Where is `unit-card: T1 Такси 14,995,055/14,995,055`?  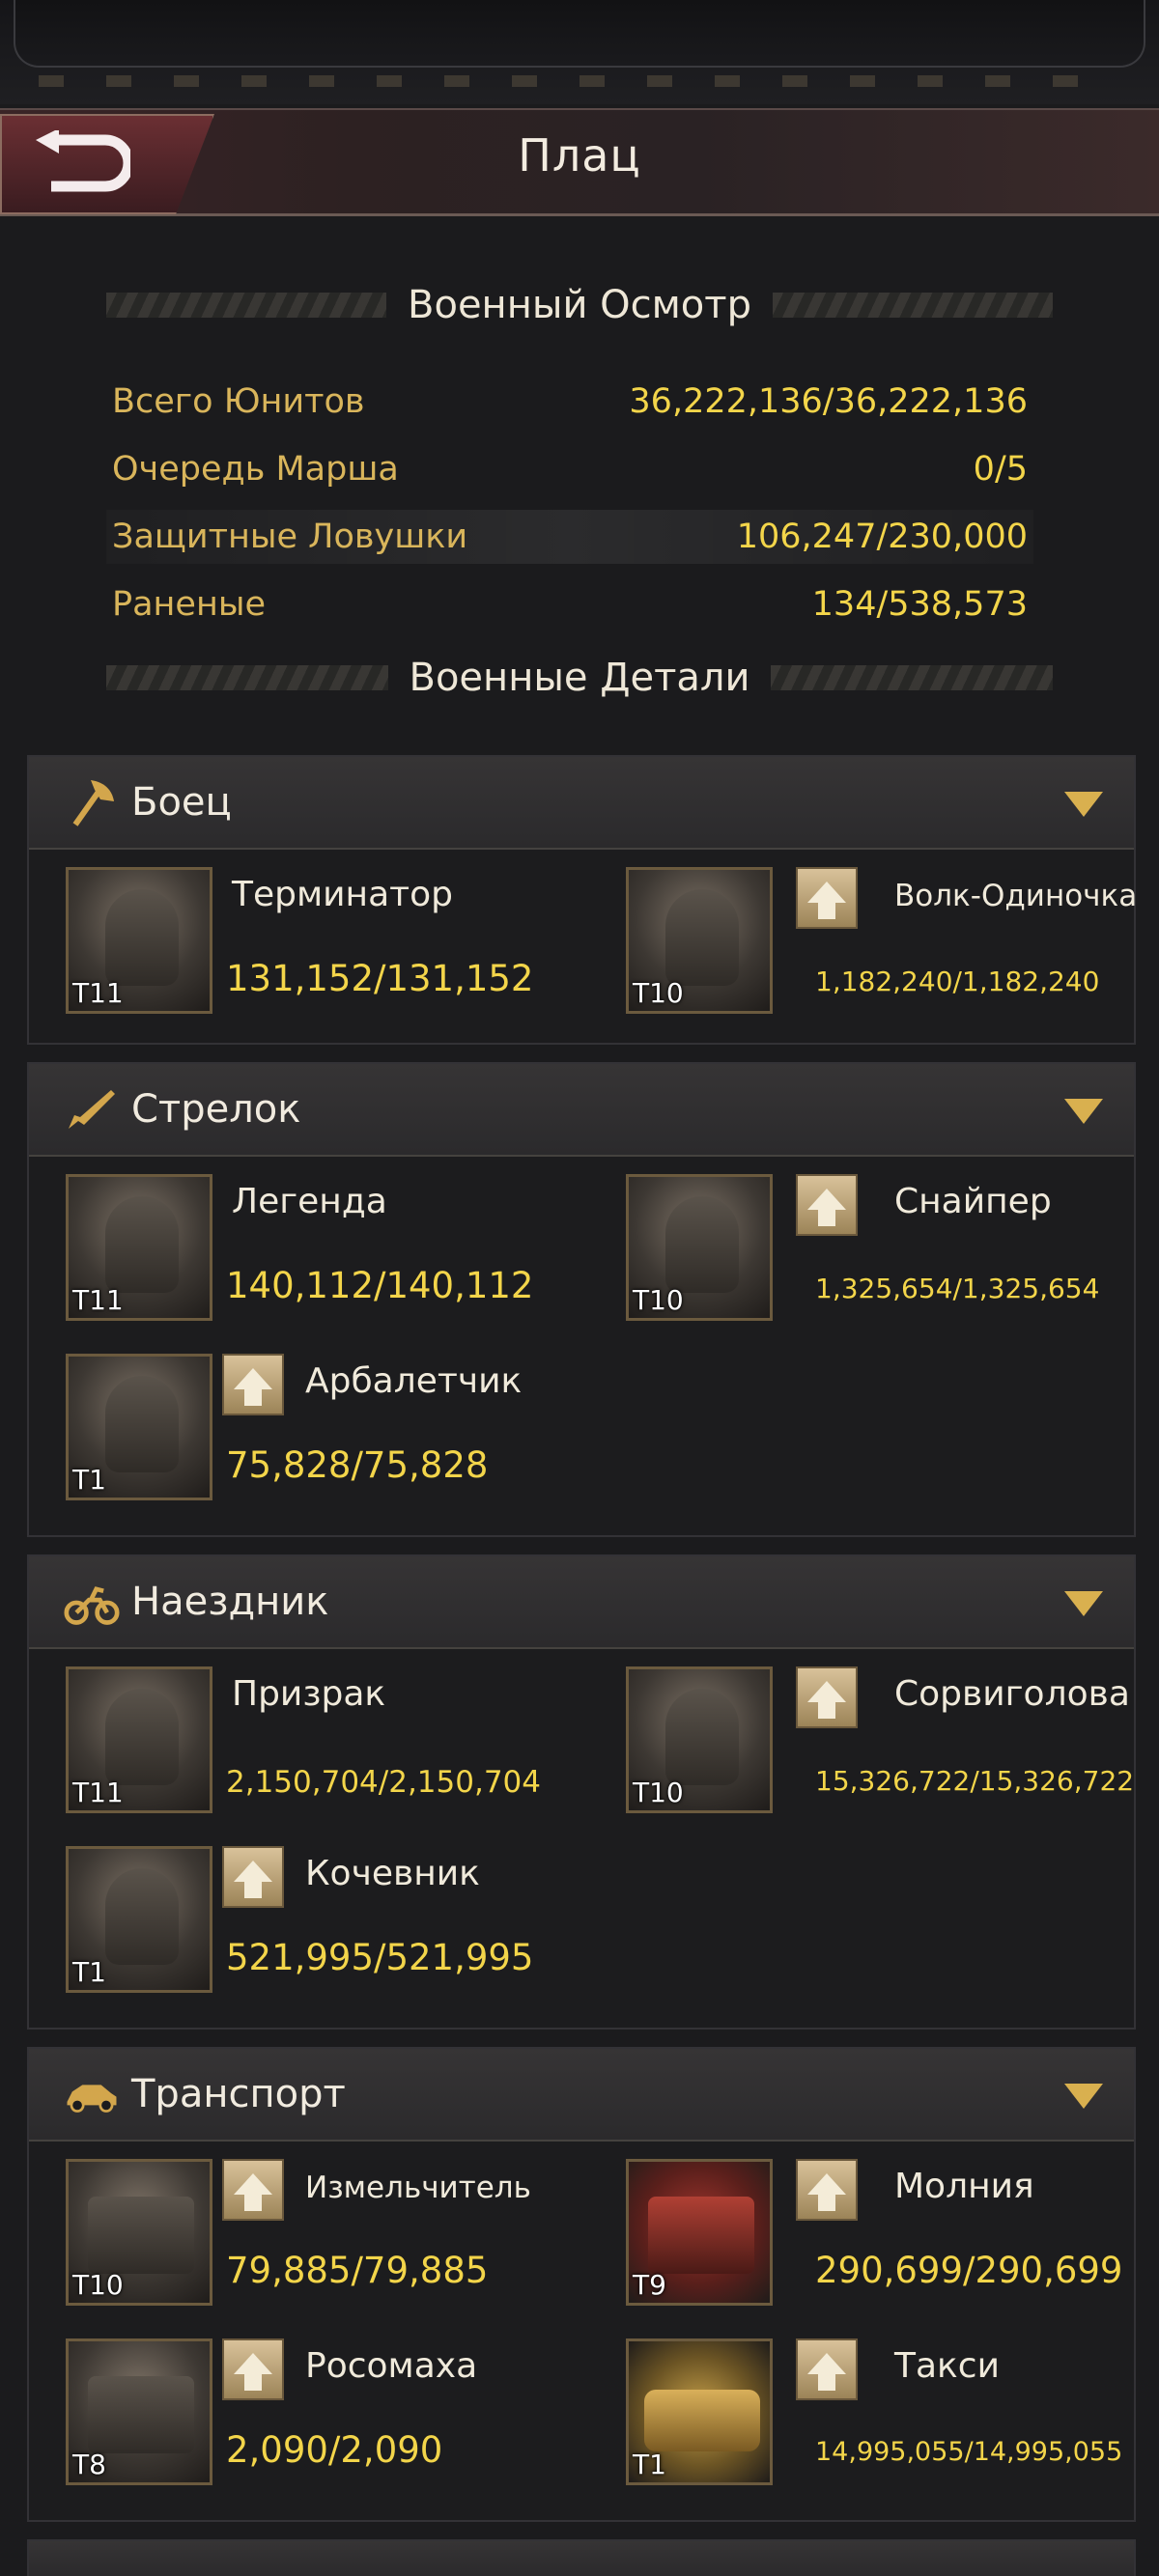 unit-card: T1 Такси 14,995,055/14,995,055 is located at coordinates (855, 2407).